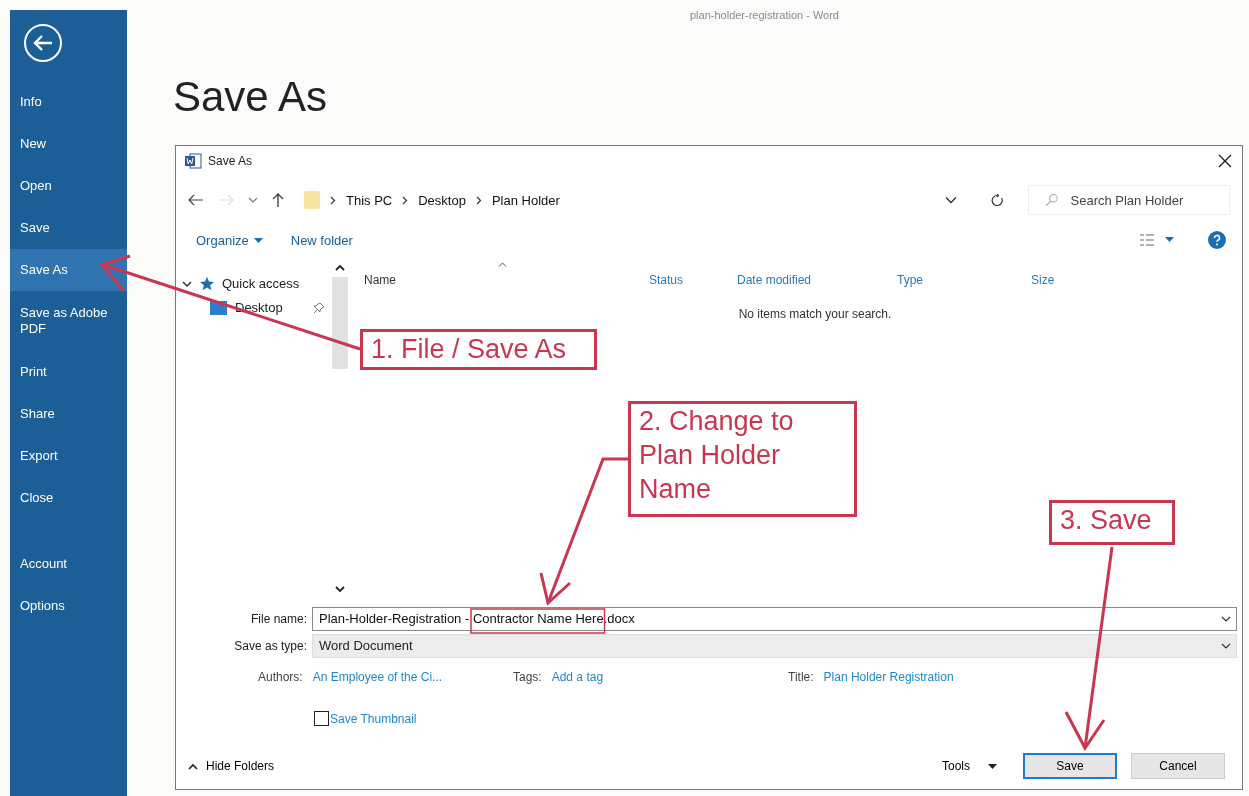 This screenshot has width=1249, height=796. What do you see at coordinates (339, 267) in the screenshot?
I see `scroll-up-icon` at bounding box center [339, 267].